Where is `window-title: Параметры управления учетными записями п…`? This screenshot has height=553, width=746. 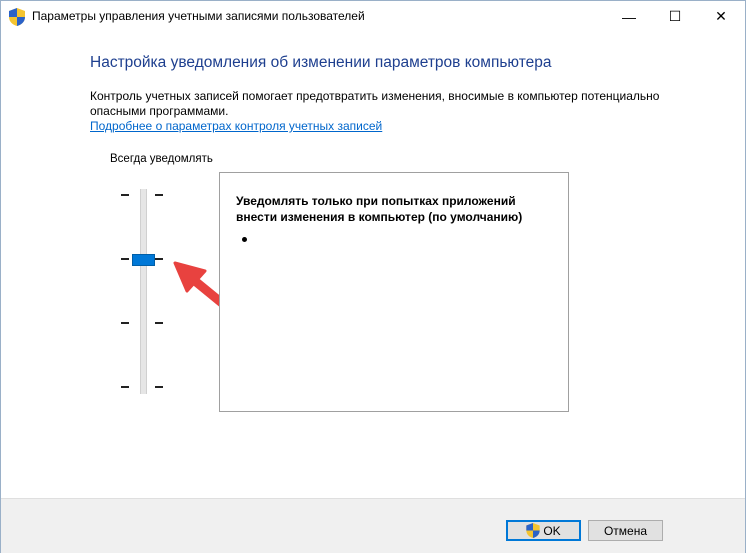
window-title: Параметры управления учетными записями п… is located at coordinates (198, 16).